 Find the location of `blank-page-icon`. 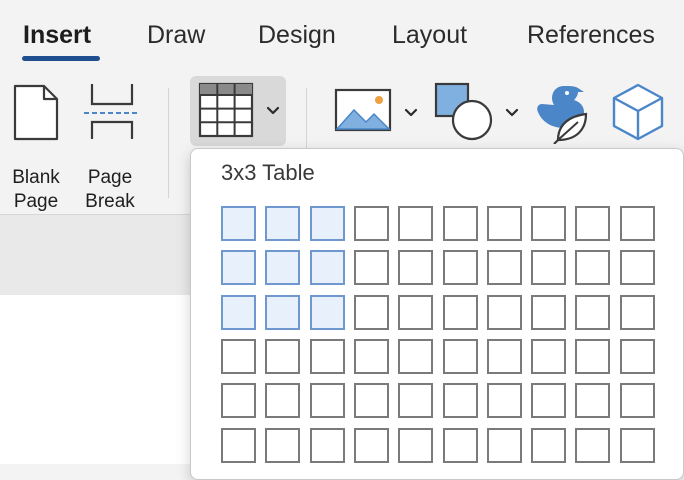

blank-page-icon is located at coordinates (36, 112).